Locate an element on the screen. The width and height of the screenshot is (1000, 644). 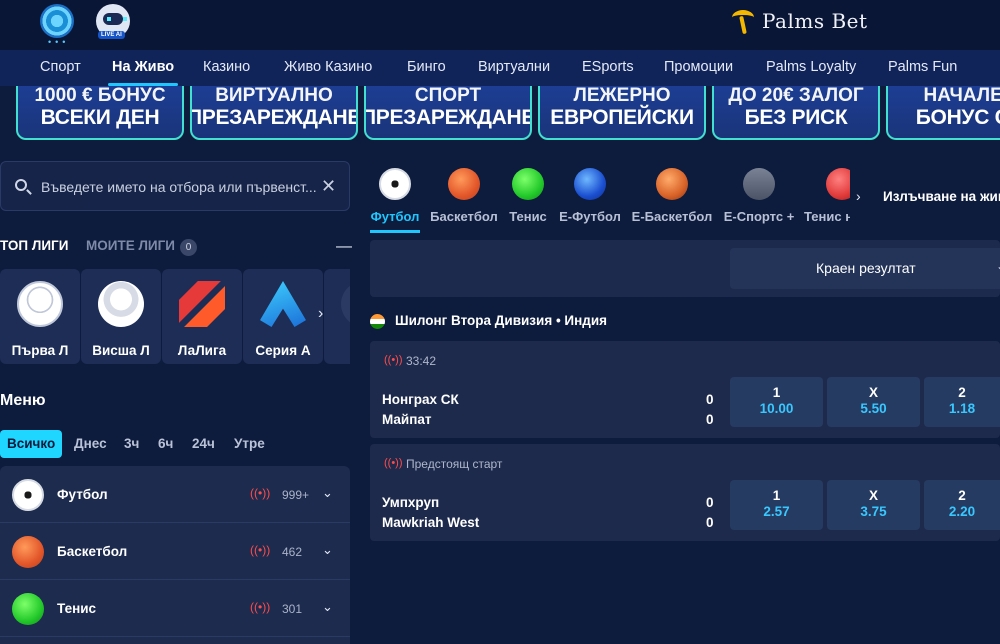
gamepad-icon is located at coordinates (759, 184).